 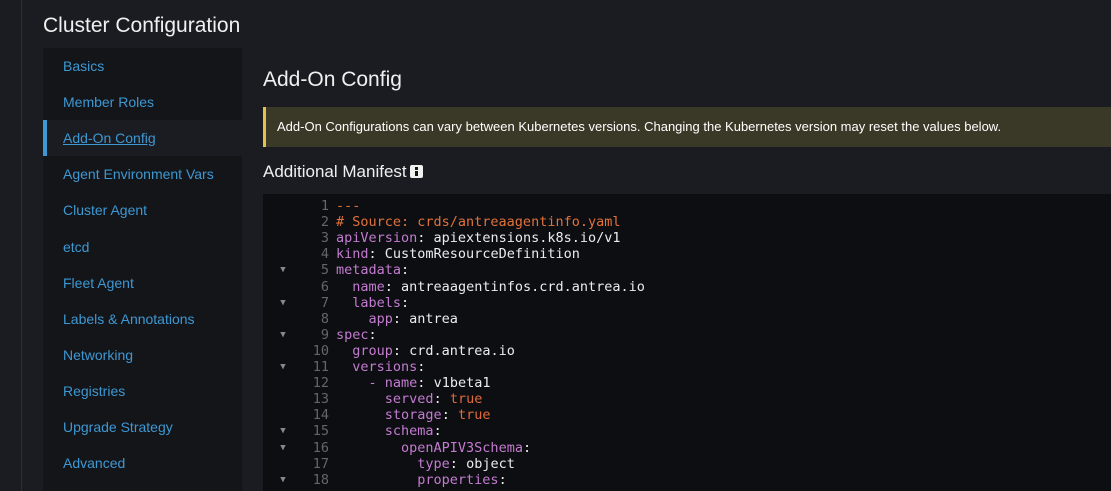 I want to click on section-heading: Add-On Config, so click(x=332, y=79).